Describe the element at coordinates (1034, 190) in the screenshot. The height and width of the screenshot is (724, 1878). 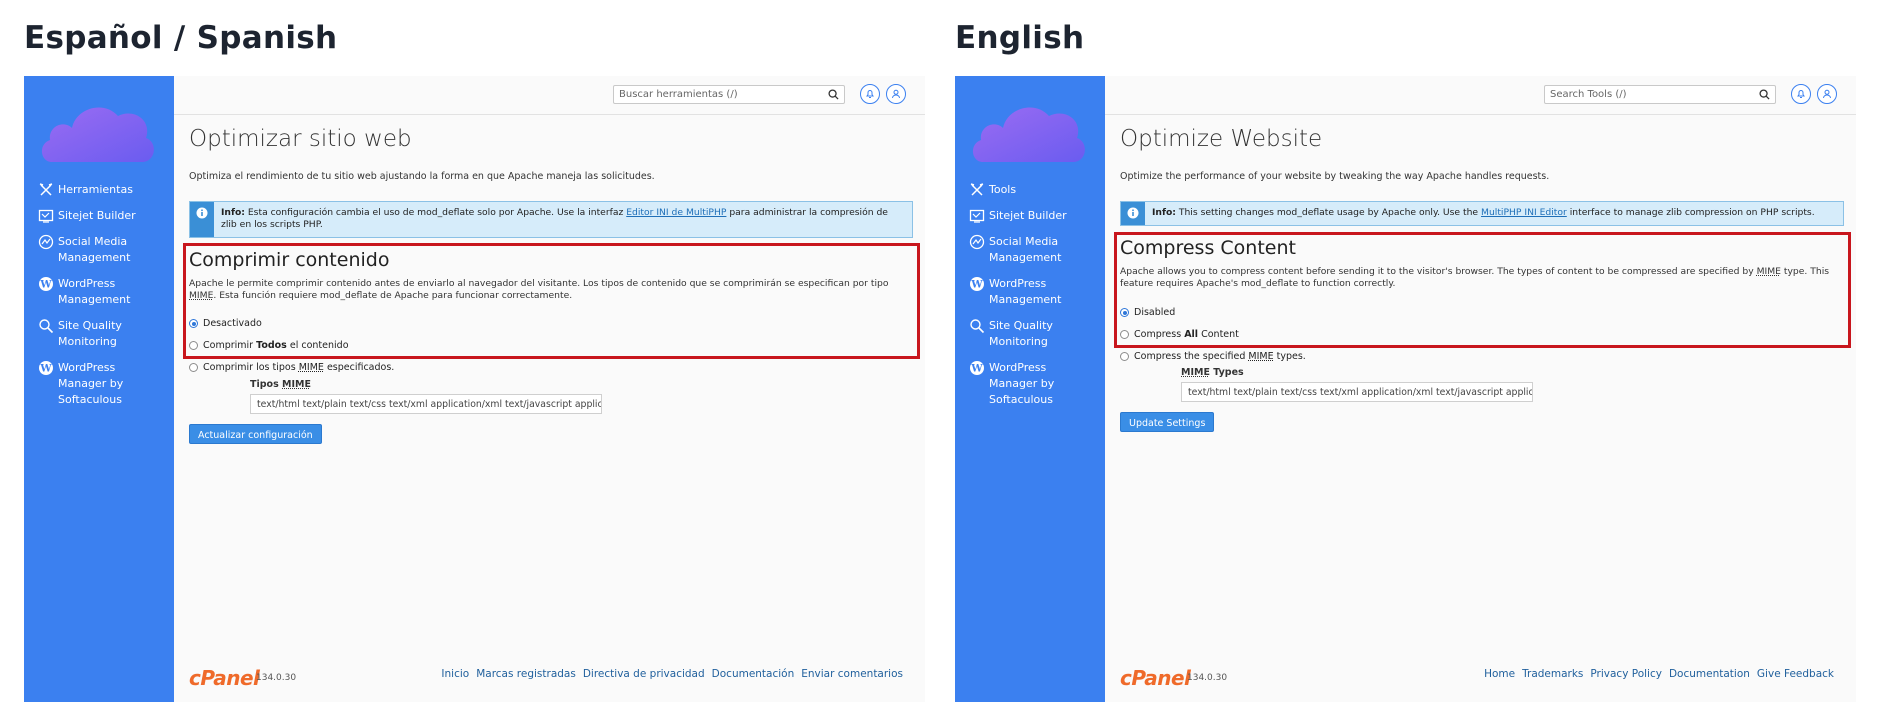
I see `sidebar-item-tools: Tools` at that location.